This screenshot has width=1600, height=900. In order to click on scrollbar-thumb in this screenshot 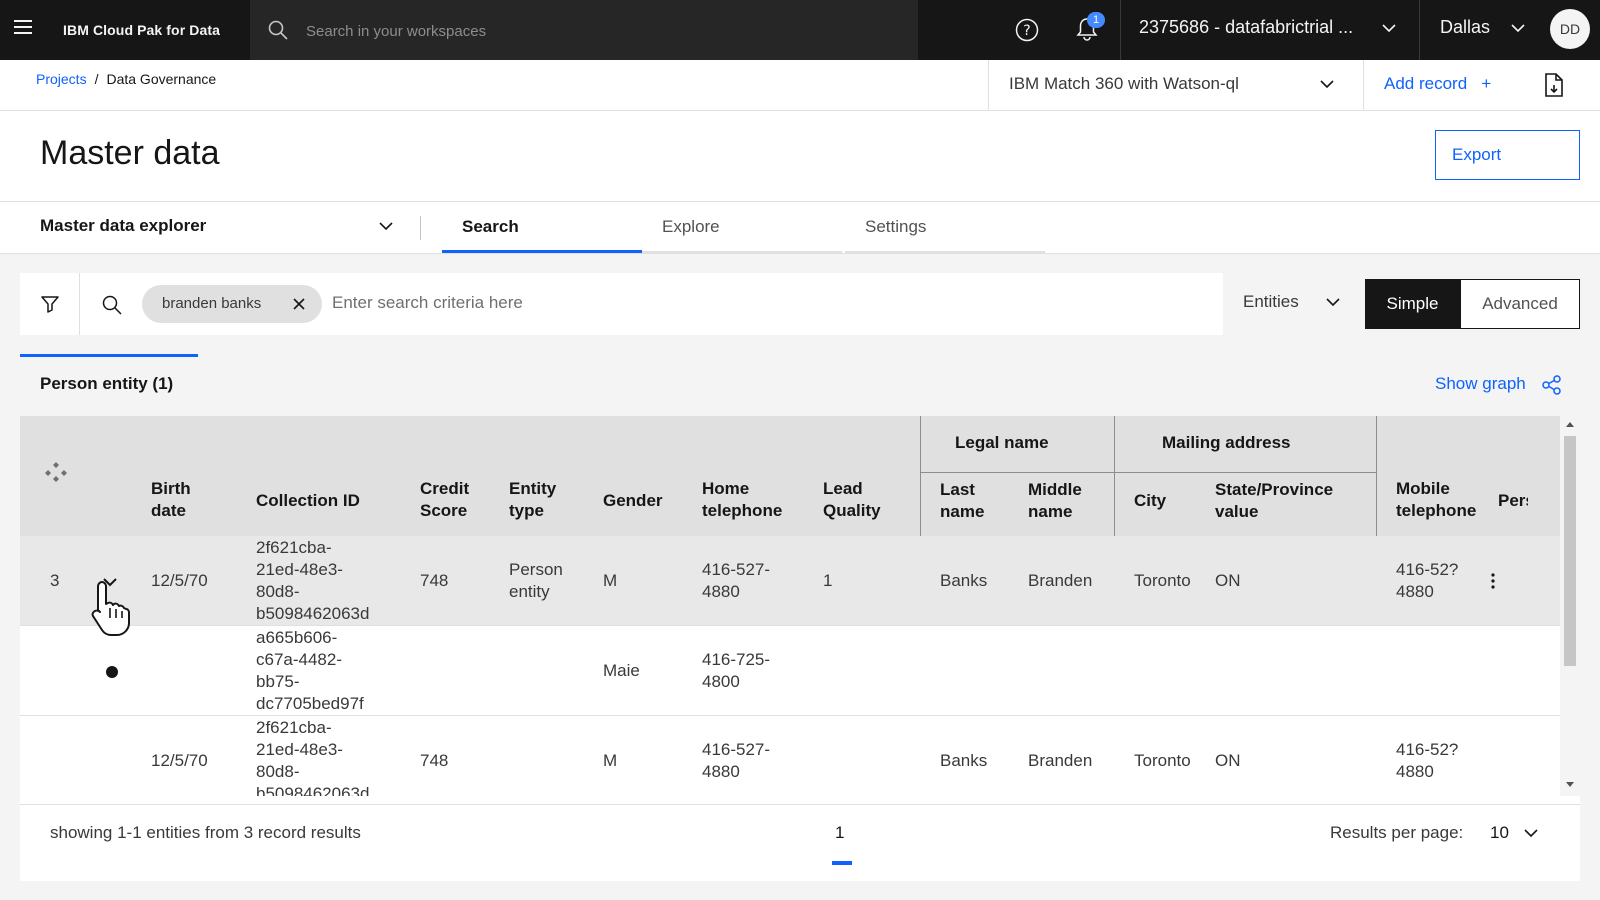, I will do `click(1570, 551)`.